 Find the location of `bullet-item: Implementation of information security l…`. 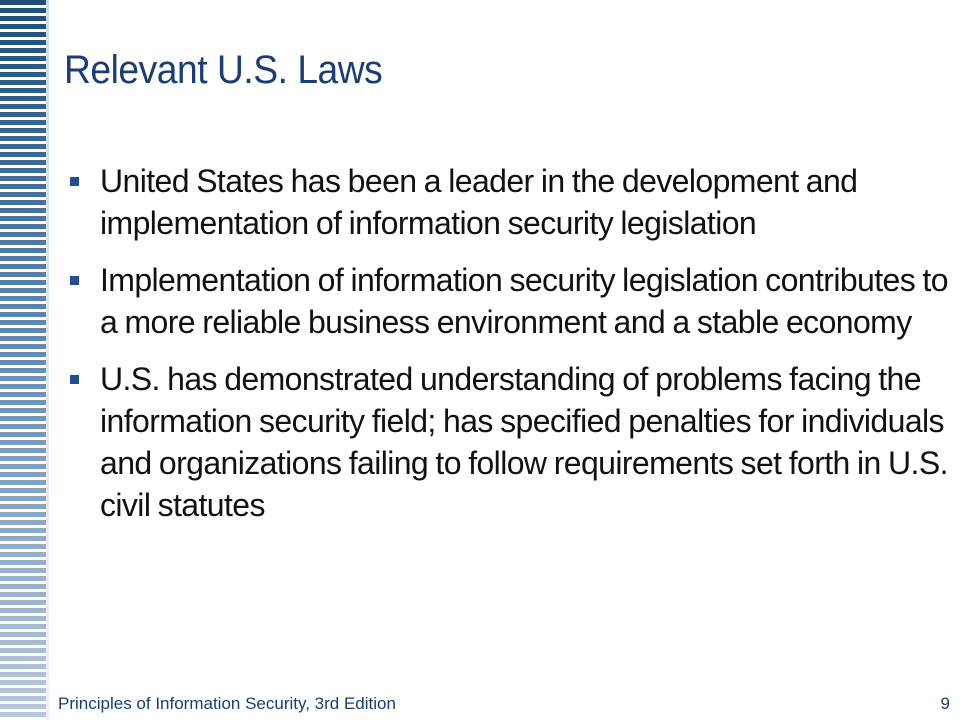

bullet-item: Implementation of information security l… is located at coordinates (511, 301).